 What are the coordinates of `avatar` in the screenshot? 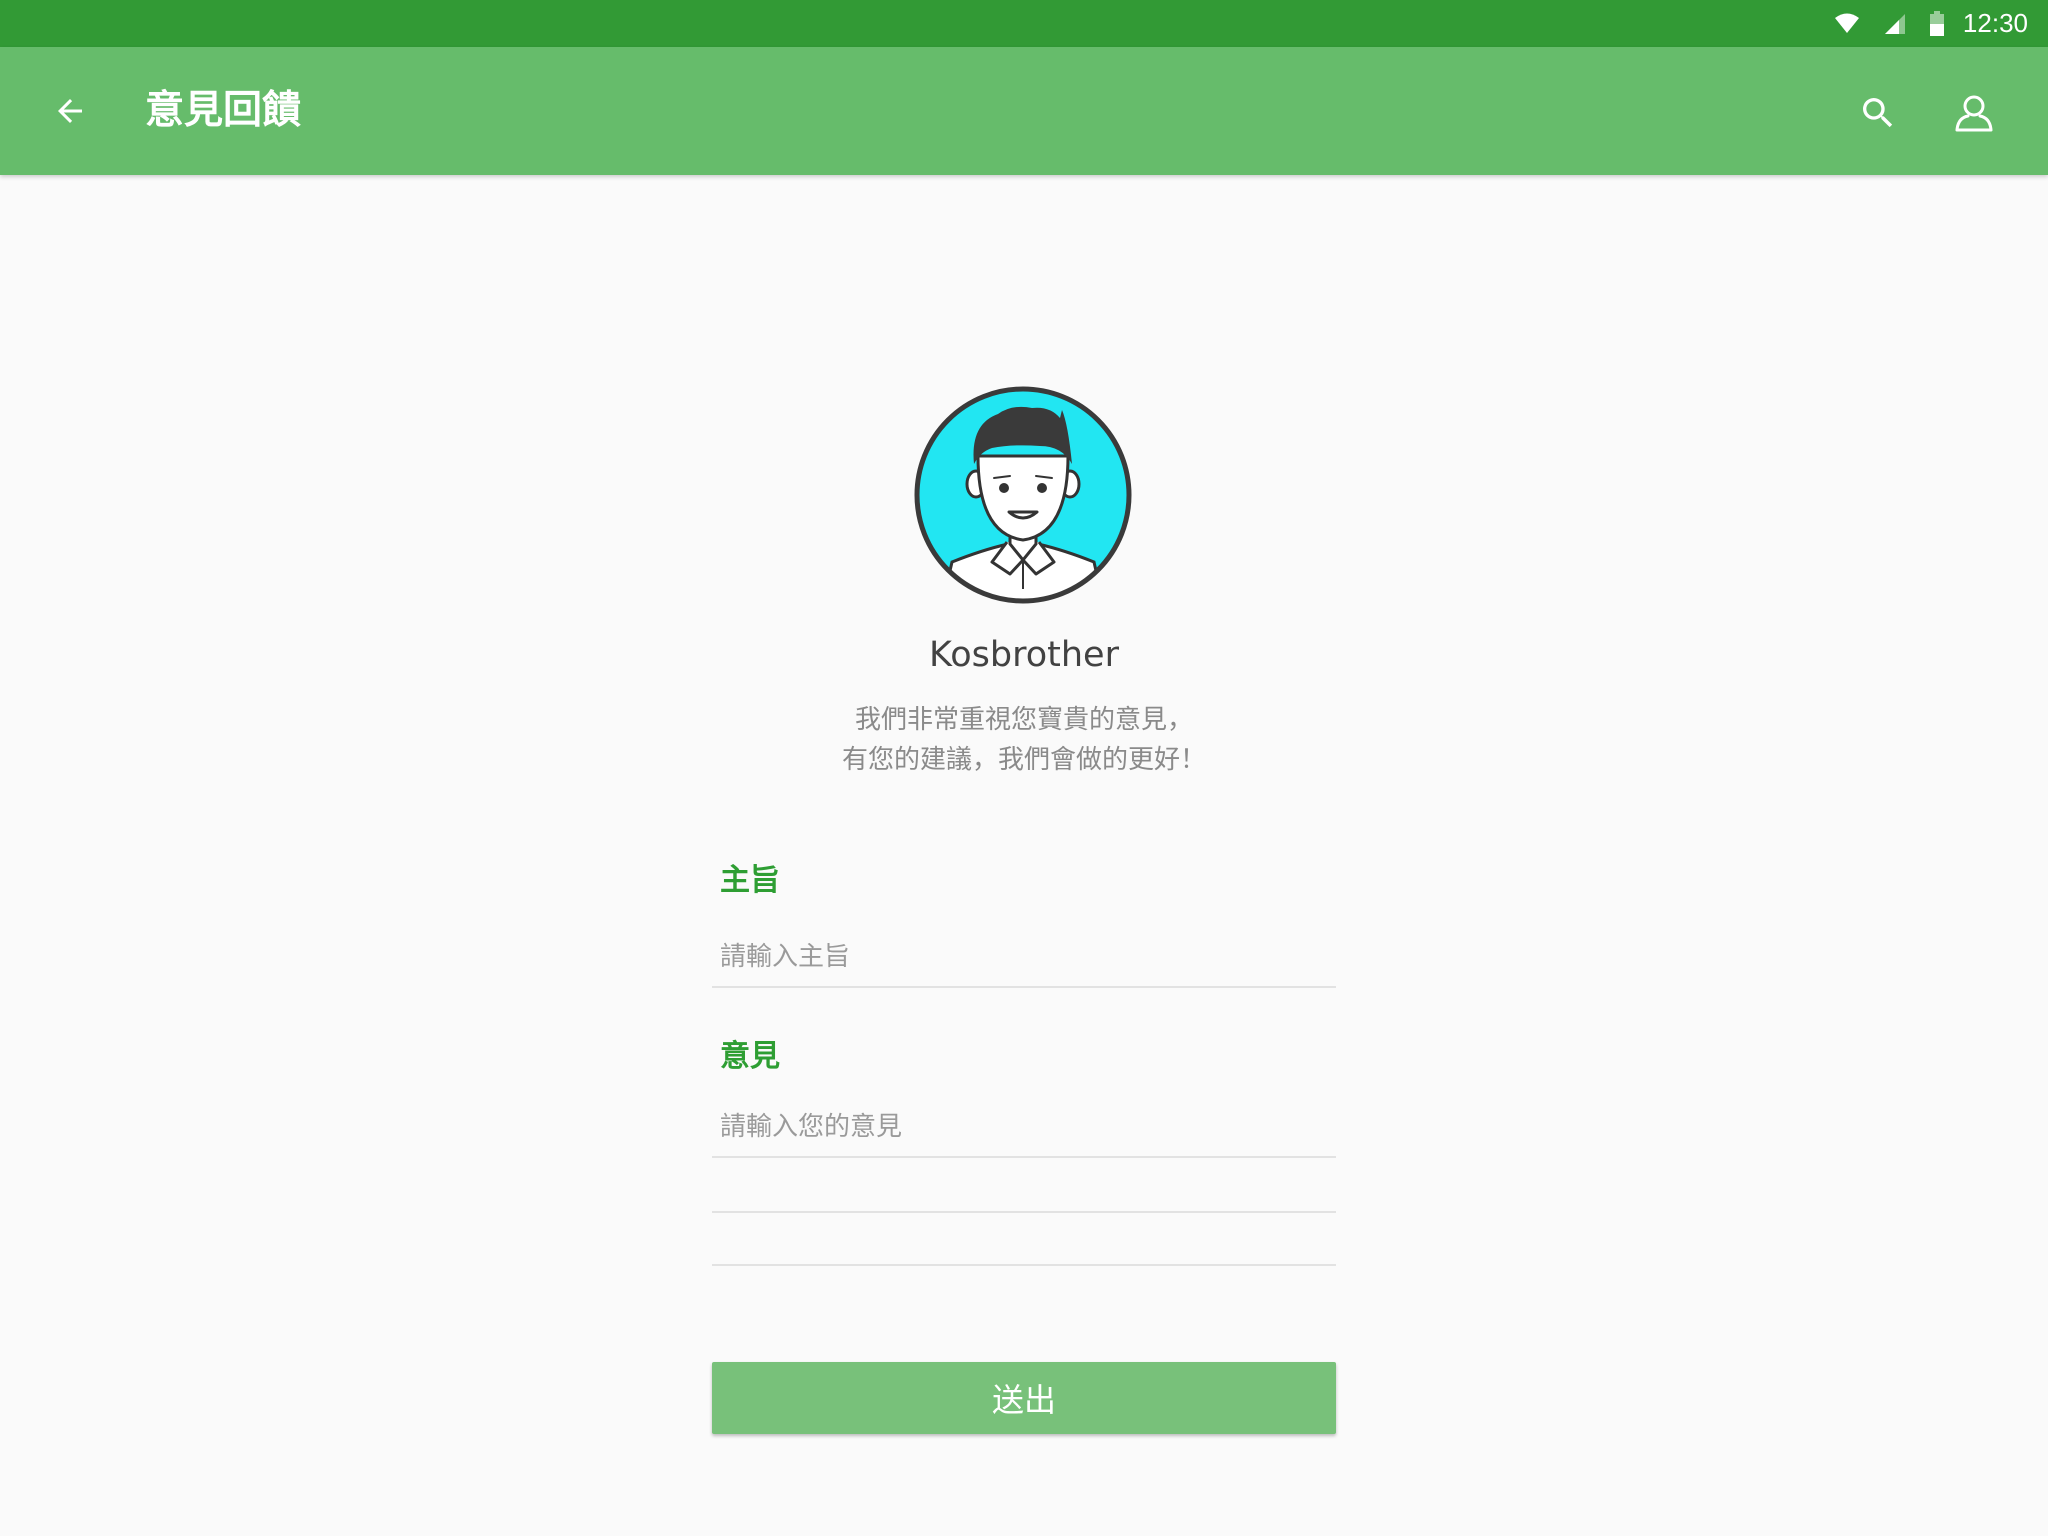 It's located at (1023, 495).